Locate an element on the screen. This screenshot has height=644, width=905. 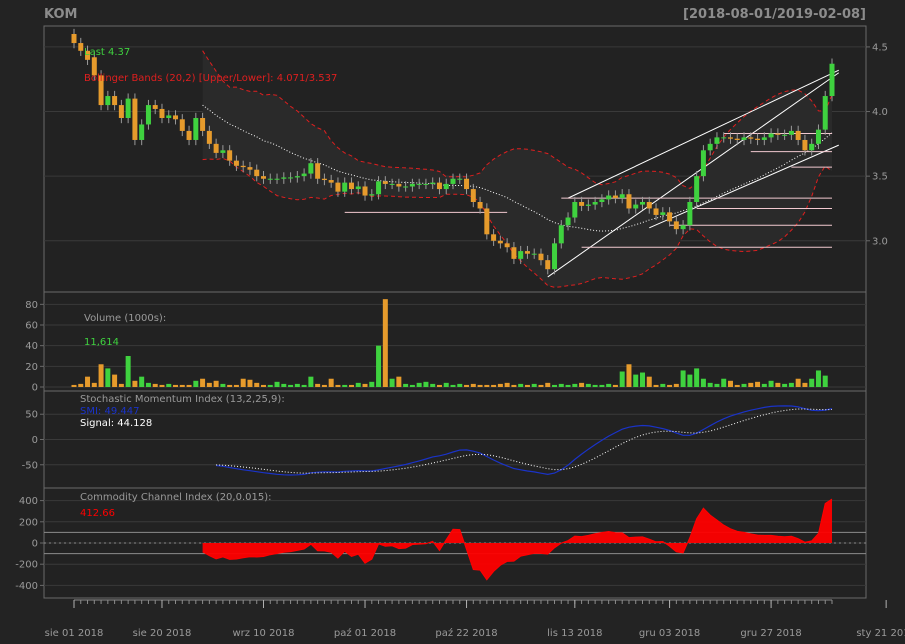
y-tick-label: 20 is located at coordinates (31, 367).